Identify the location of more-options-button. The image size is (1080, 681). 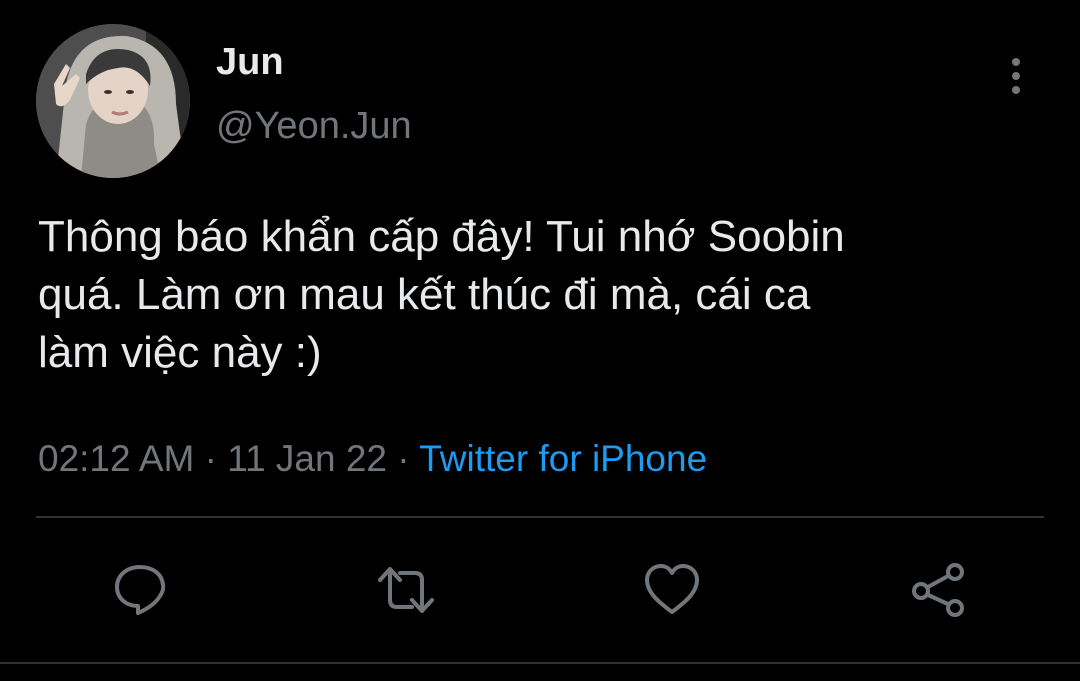
(1016, 76).